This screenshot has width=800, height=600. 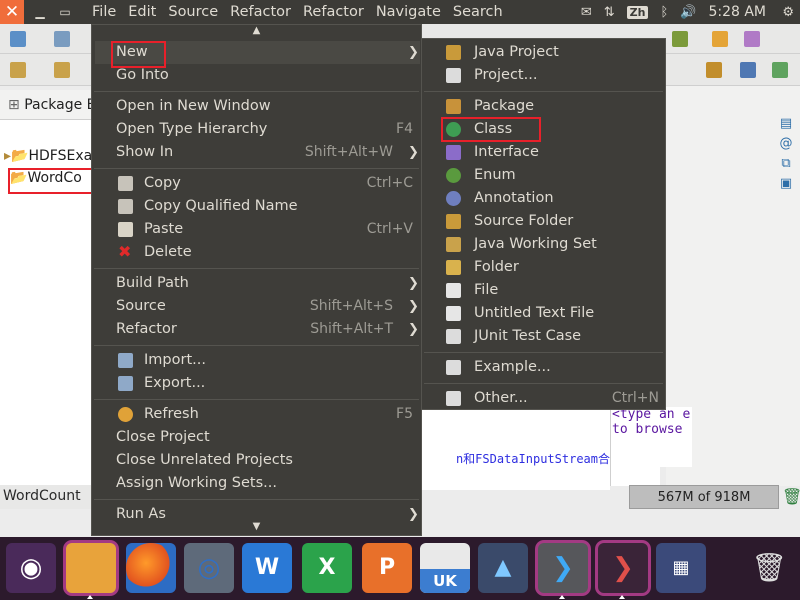 What do you see at coordinates (209, 568) in the screenshot?
I see `dock-browser-icon: ◎` at bounding box center [209, 568].